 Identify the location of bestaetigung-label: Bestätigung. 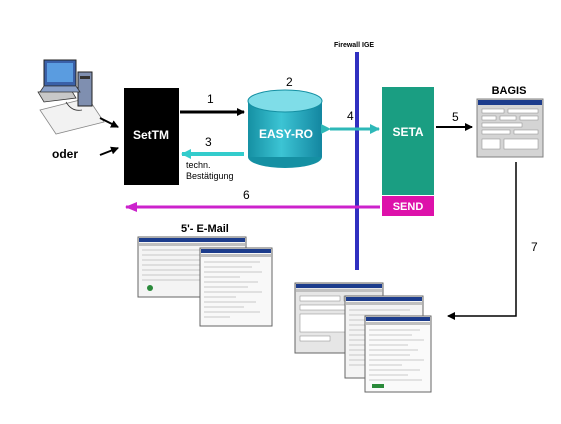
(210, 176).